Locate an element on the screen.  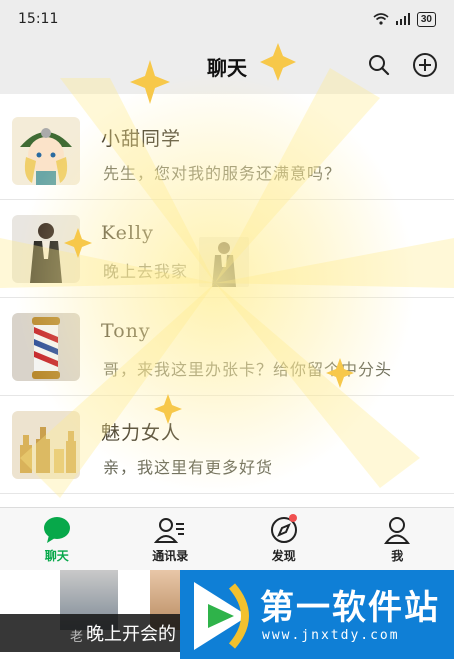
brand-url: www.jnxtdy.com is located at coordinates (331, 635).